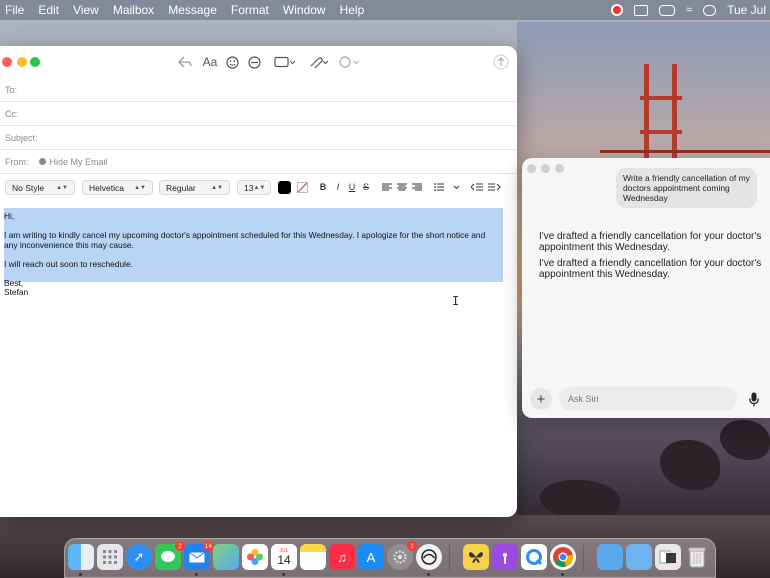 The image size is (770, 578). Describe the element at coordinates (106, 187) in the screenshot. I see `font-family-value: Helvetica` at that location.